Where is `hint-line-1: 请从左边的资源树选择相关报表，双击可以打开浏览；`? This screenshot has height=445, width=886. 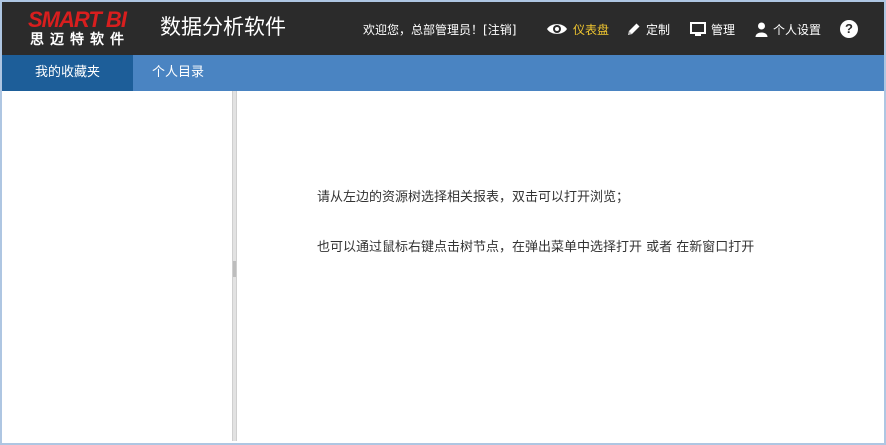 hint-line-1: 请从左边的资源树选择相关报表，双击可以打开浏览； is located at coordinates (473, 197).